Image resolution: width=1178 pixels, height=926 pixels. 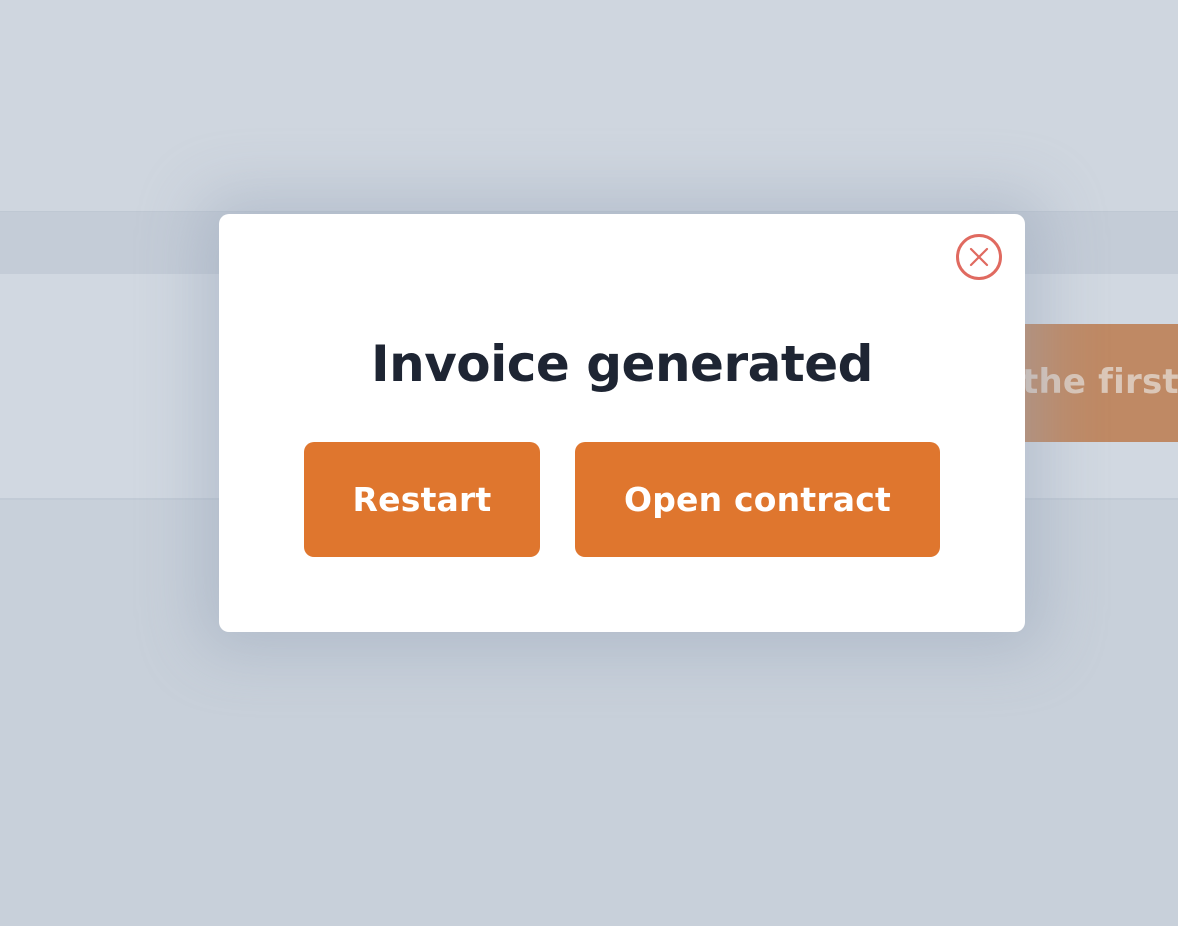 I want to click on close-button, so click(x=979, y=257).